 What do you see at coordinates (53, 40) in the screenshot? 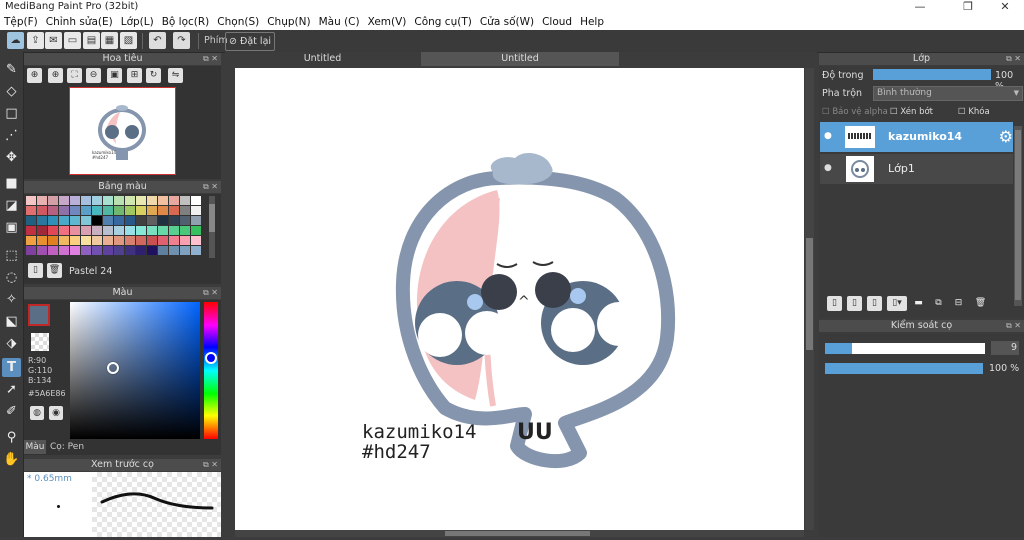
I see `comment-icon: ✉` at bounding box center [53, 40].